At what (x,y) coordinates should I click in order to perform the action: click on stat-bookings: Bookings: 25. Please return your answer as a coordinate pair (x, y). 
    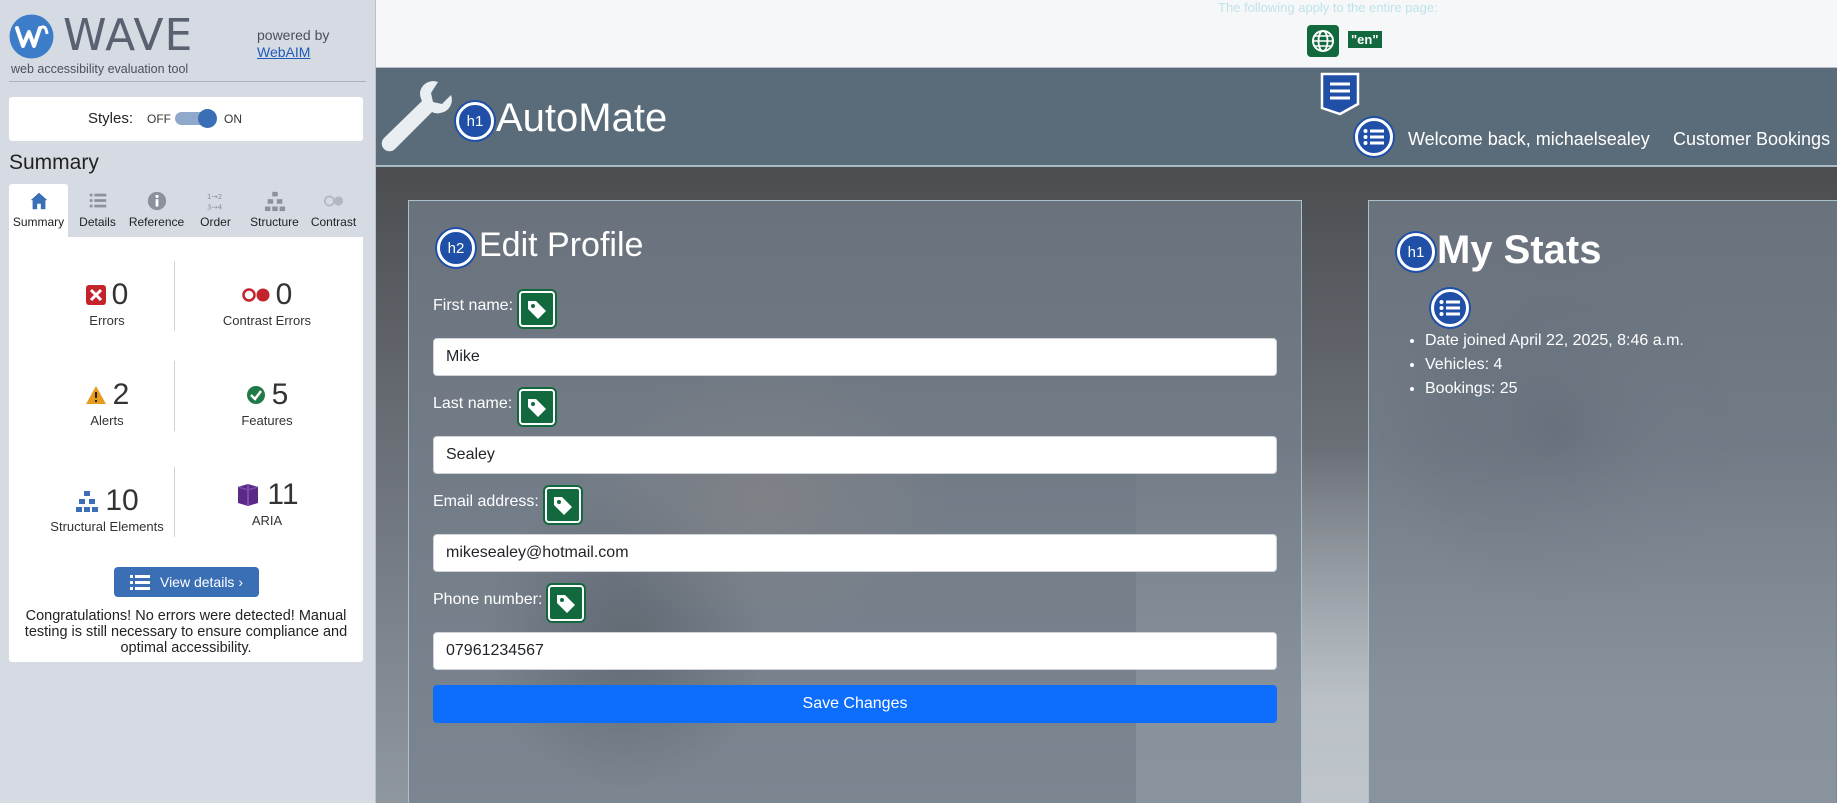
    Looking at the image, I should click on (1554, 389).